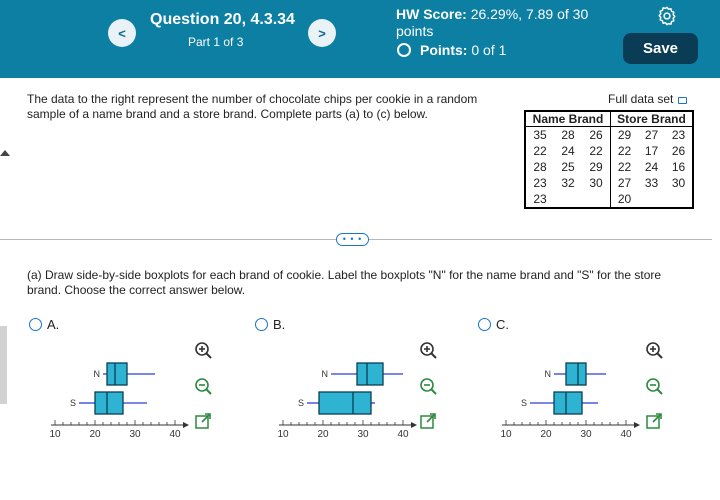 The height and width of the screenshot is (500, 720). What do you see at coordinates (651, 167) in the screenshot?
I see `store-brand-value: 24` at bounding box center [651, 167].